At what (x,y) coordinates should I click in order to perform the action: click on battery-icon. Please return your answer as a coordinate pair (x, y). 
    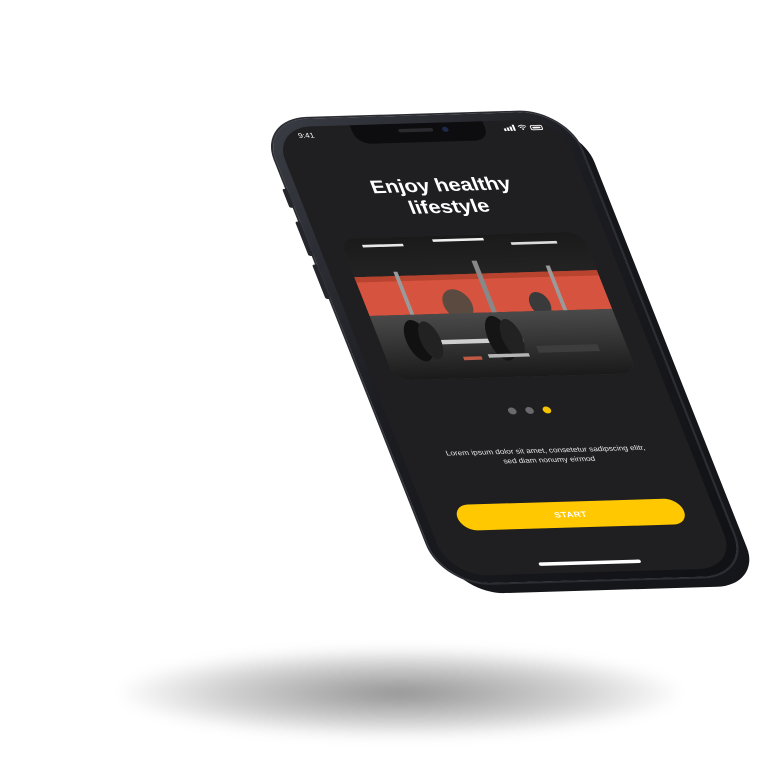
    Looking at the image, I should click on (536, 127).